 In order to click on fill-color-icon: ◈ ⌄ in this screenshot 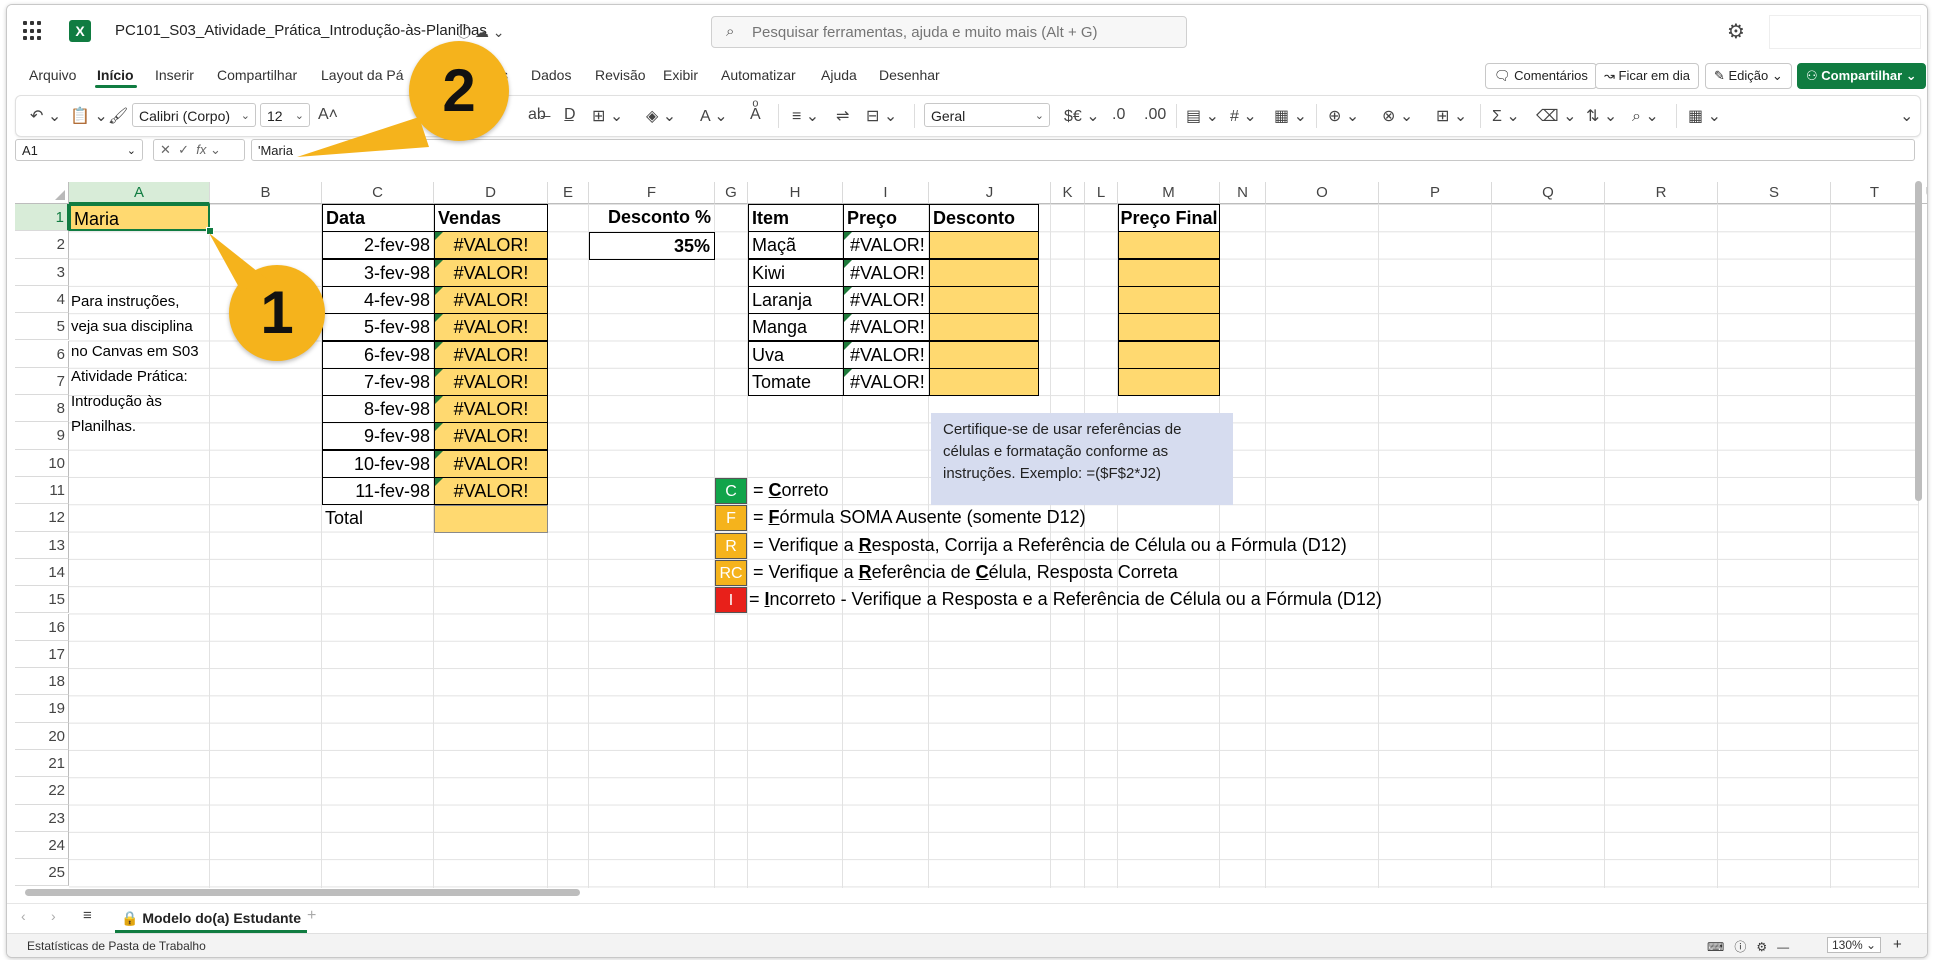, I will do `click(661, 116)`.